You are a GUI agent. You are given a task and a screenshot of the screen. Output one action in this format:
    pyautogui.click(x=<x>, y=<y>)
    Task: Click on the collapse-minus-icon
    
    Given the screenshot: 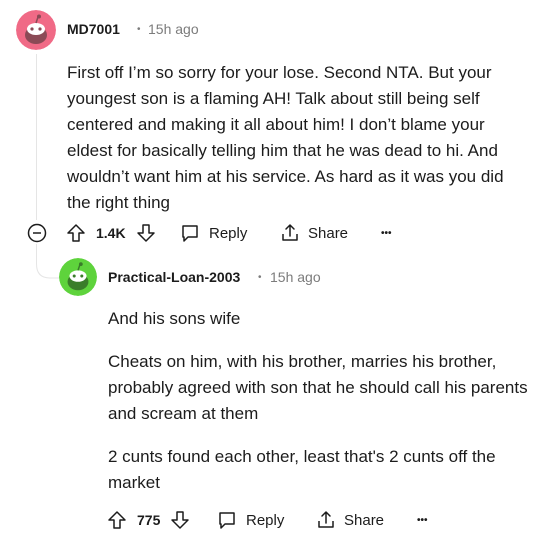 What is the action you would take?
    pyautogui.click(x=37, y=233)
    